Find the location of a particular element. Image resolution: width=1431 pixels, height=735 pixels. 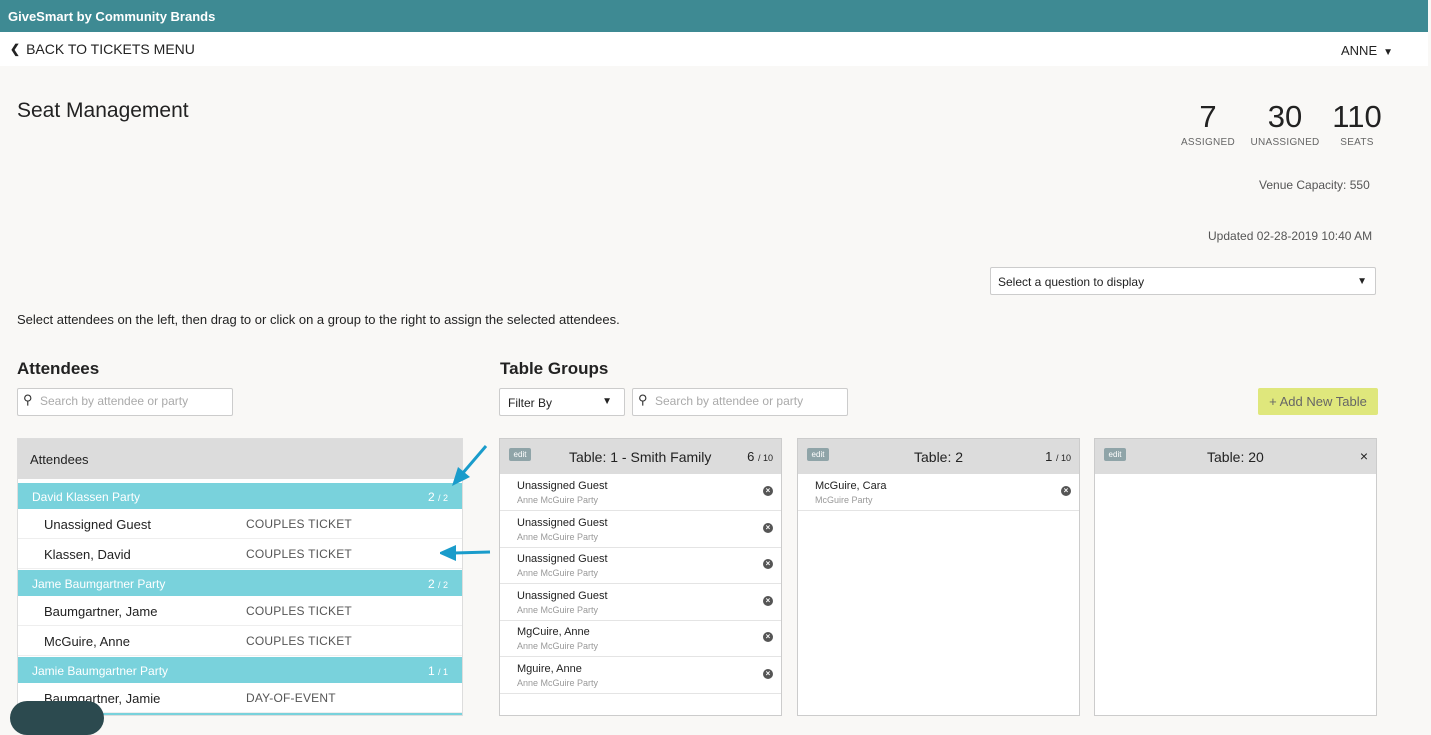

annotation-arrows is located at coordinates (465, 503).